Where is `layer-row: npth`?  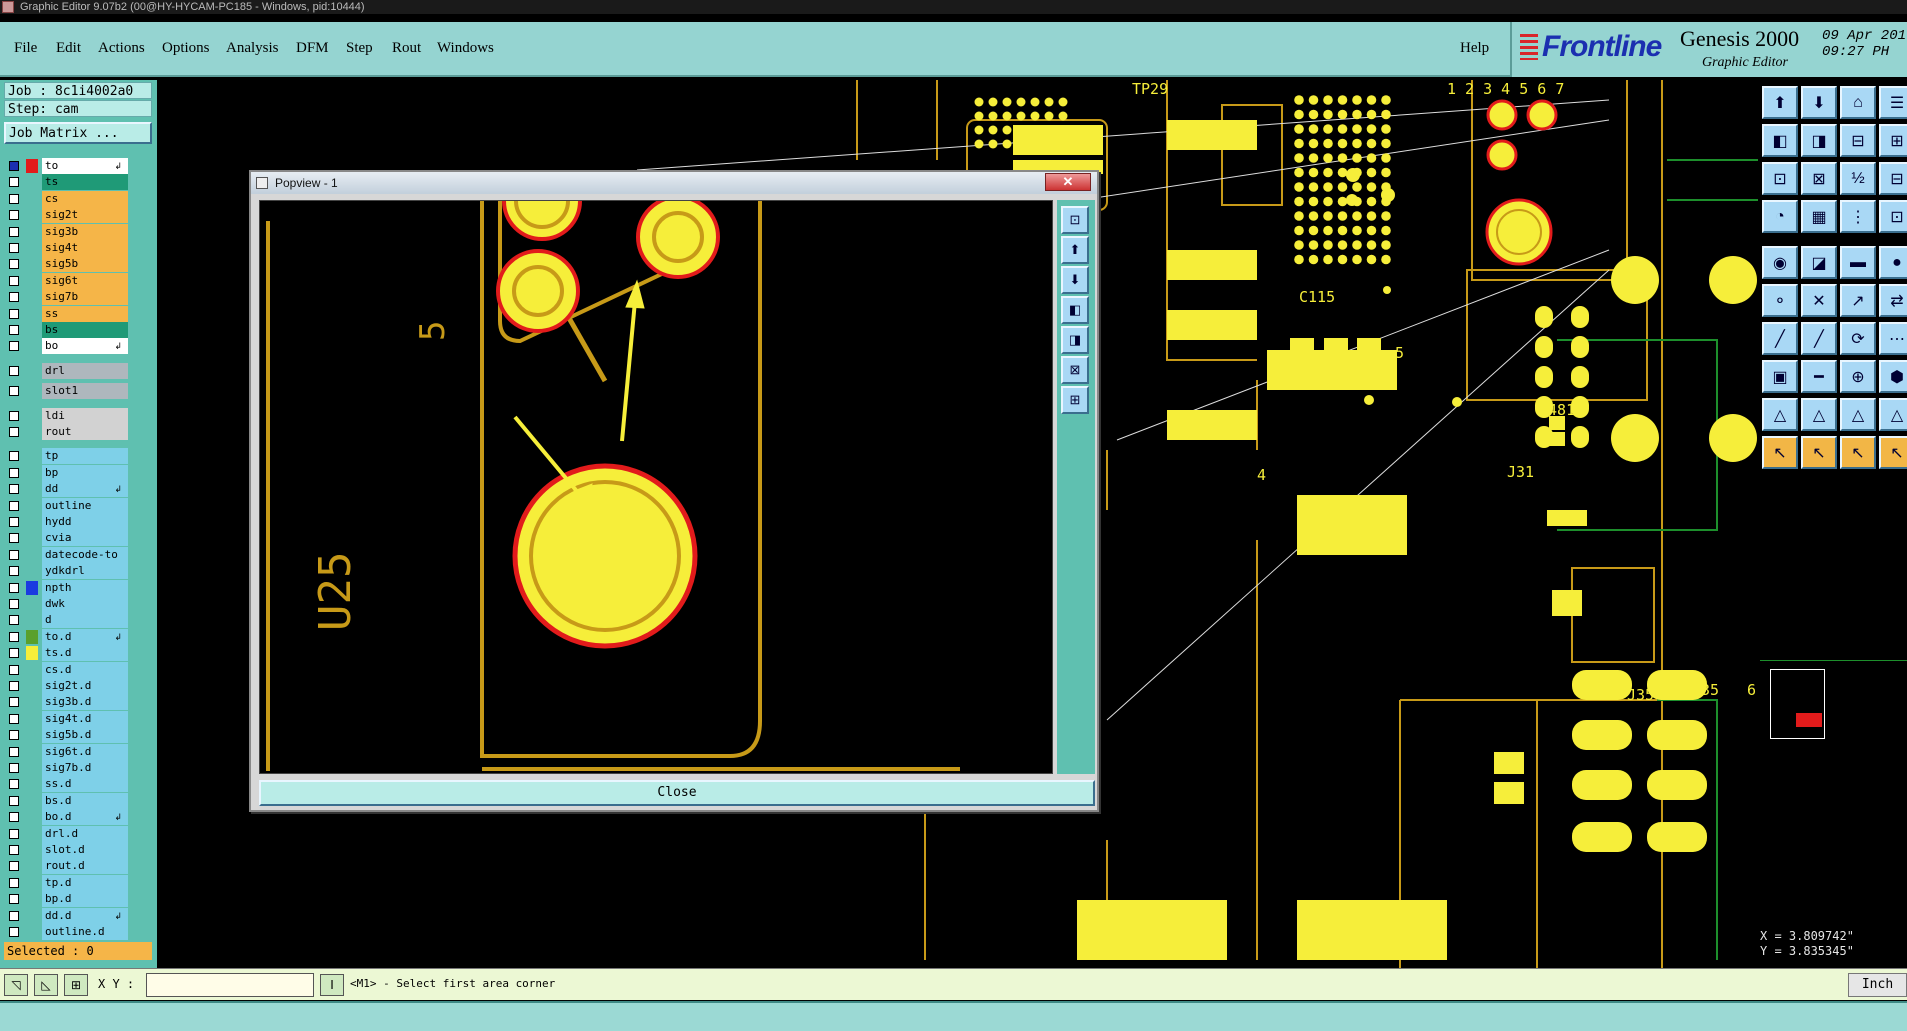 layer-row: npth is located at coordinates (66, 587).